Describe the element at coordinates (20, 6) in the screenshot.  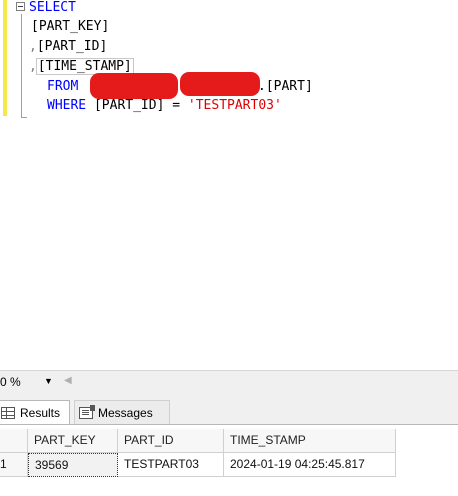
I see `collapse-toggle` at that location.